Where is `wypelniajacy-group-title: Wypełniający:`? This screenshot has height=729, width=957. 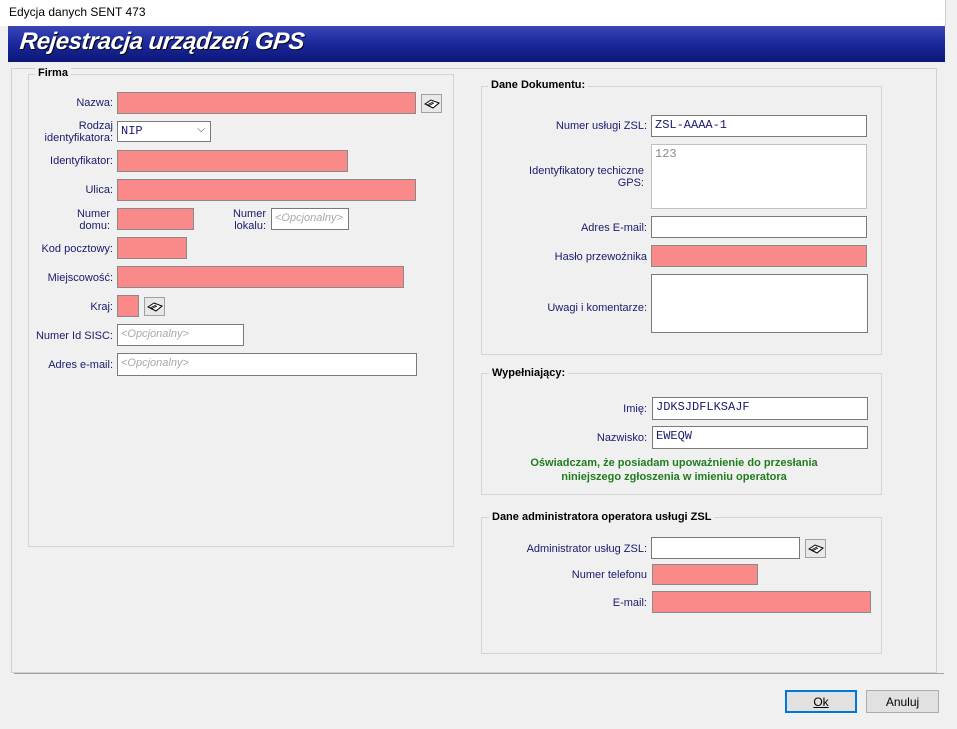
wypelniajacy-group-title: Wypełniający: is located at coordinates (529, 373).